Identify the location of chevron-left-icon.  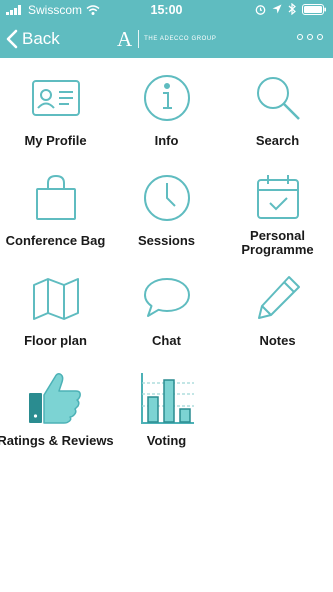
(12, 39).